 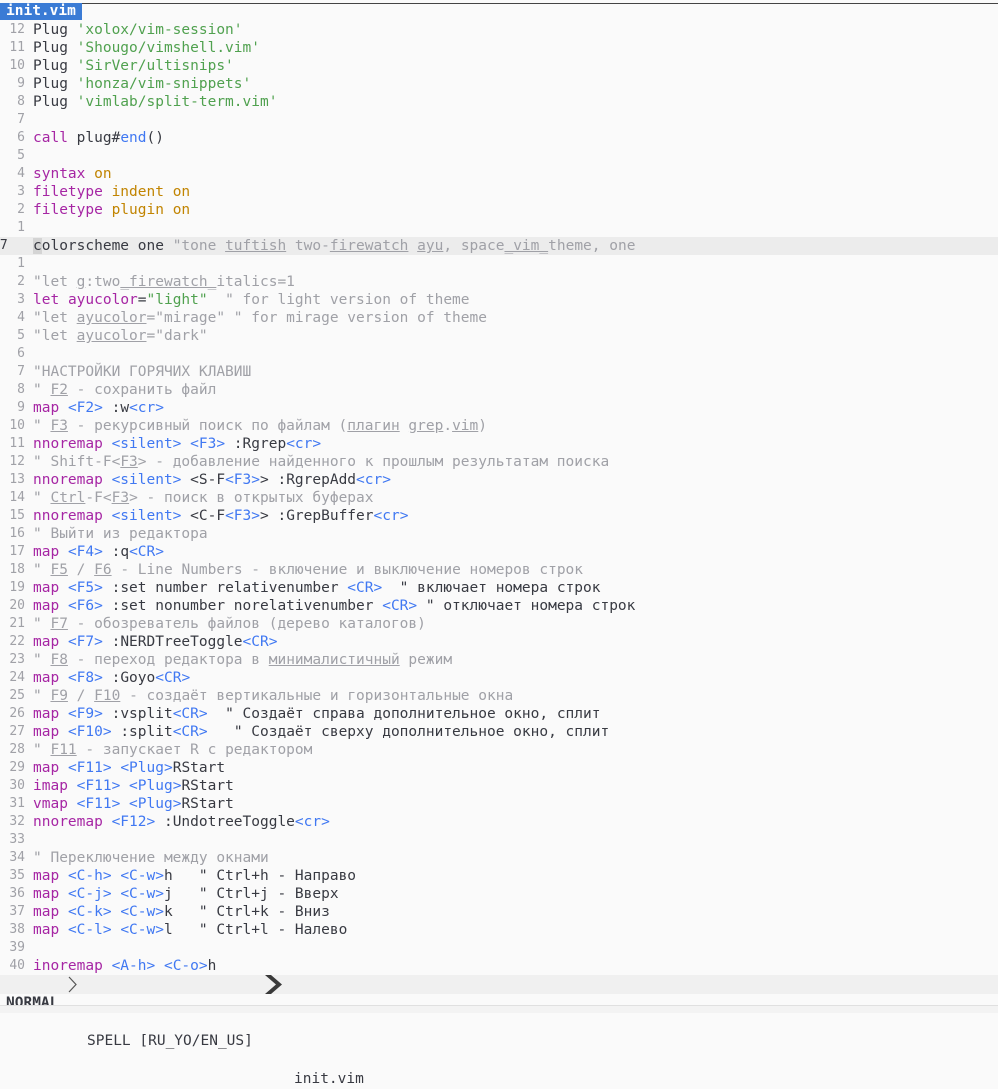 What do you see at coordinates (499, 282) in the screenshot?
I see `code-line: 2 "let g:two_firewatch_italics=1` at bounding box center [499, 282].